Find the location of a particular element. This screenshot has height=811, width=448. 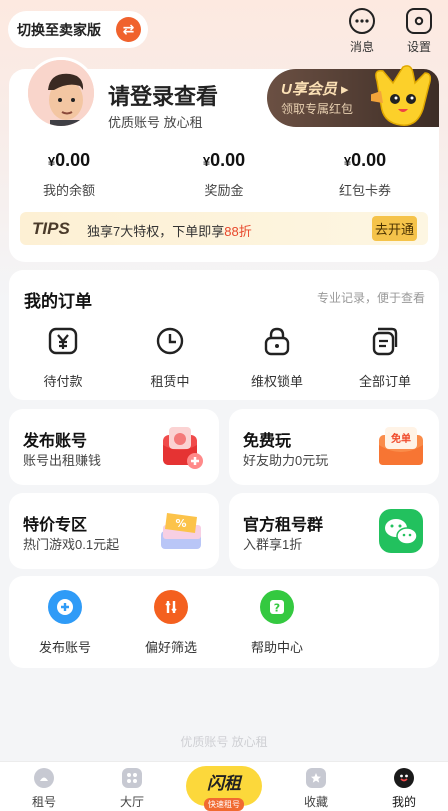

tool-filter-label: 偏好筛选 is located at coordinates (170, 647).